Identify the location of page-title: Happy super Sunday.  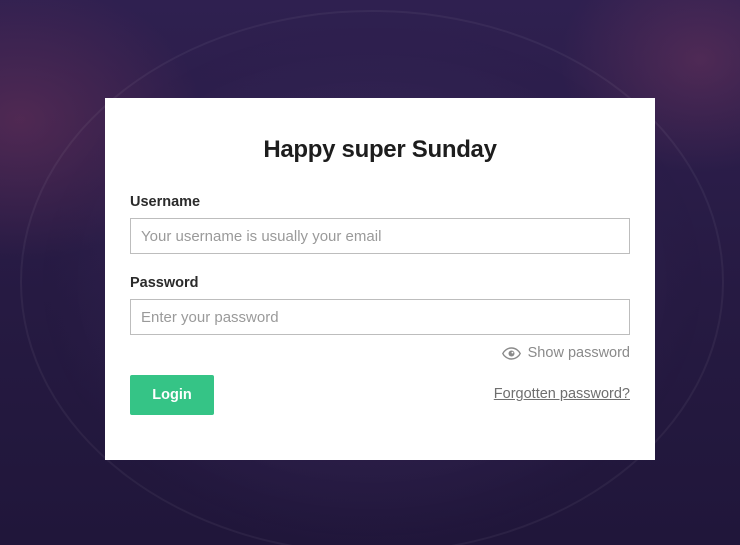
(380, 149).